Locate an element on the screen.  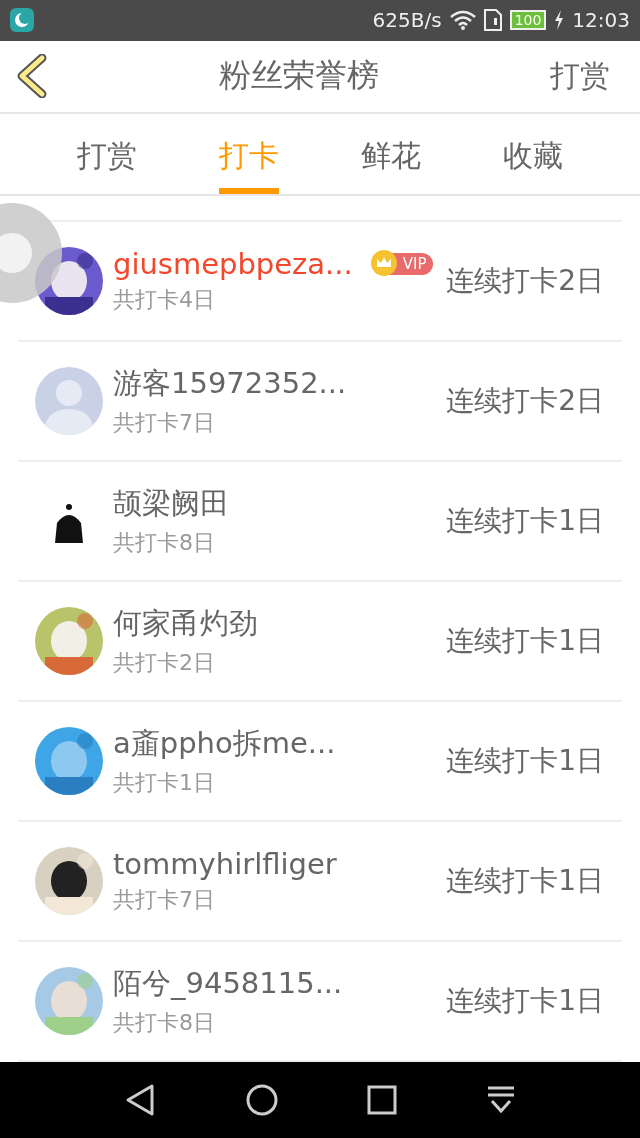
moon-app-icon is located at coordinates (22, 20).